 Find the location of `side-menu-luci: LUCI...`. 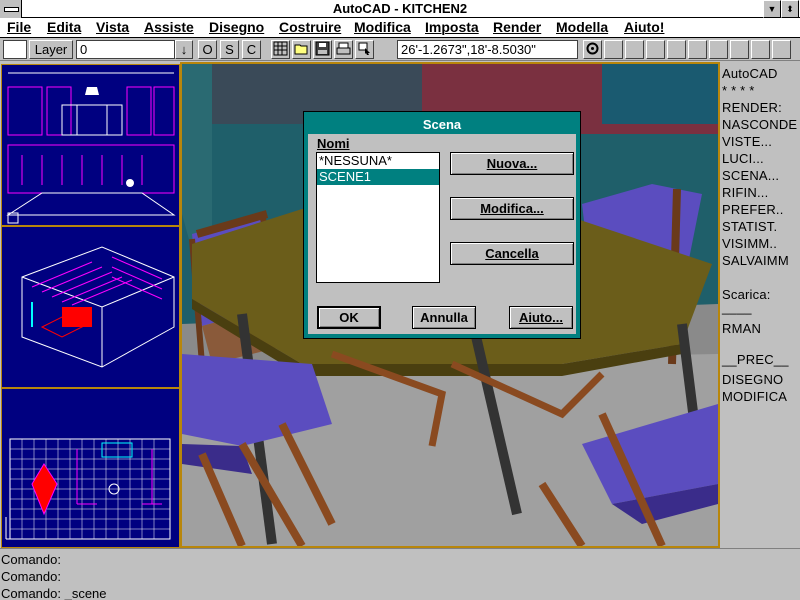

side-menu-luci: LUCI... is located at coordinates (743, 158).